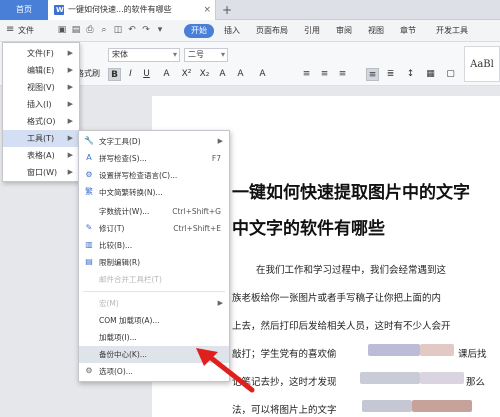  I want to click on menu-item-insert: 插入(I) ▶, so click(41, 104).